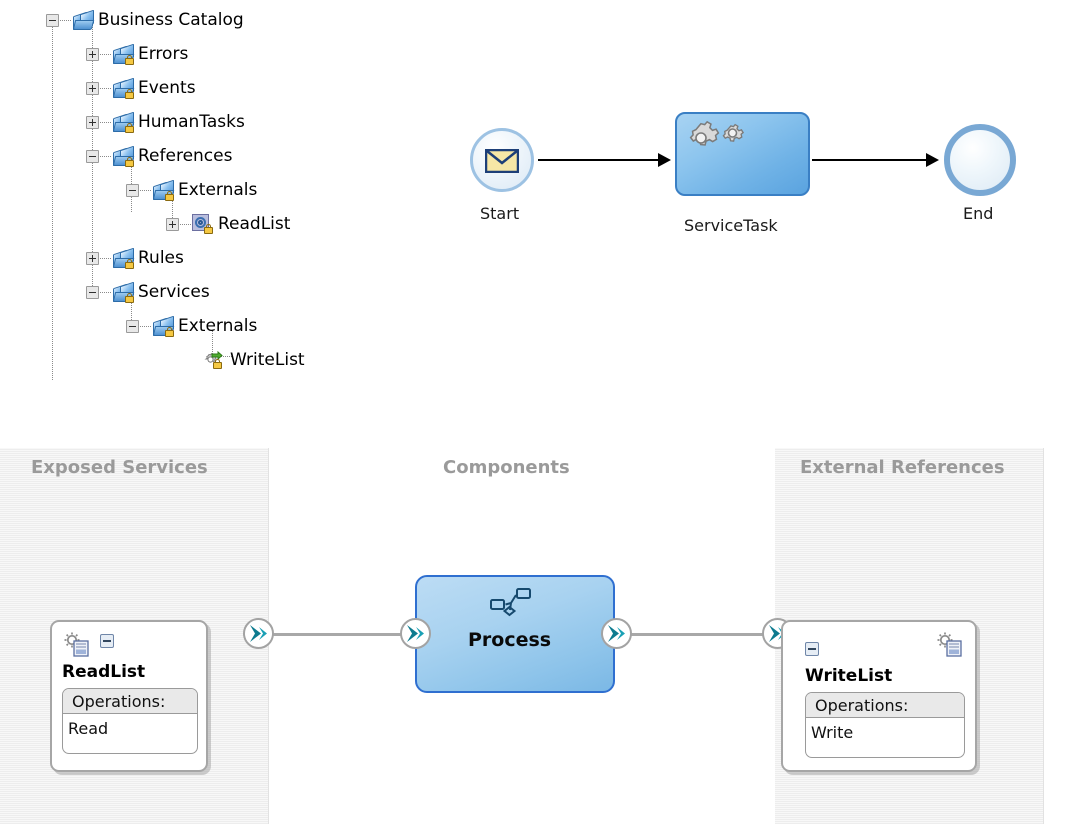 This screenshot has width=1076, height=824. I want to click on tree-item-humantasks: HumanTasks, so click(165, 122).